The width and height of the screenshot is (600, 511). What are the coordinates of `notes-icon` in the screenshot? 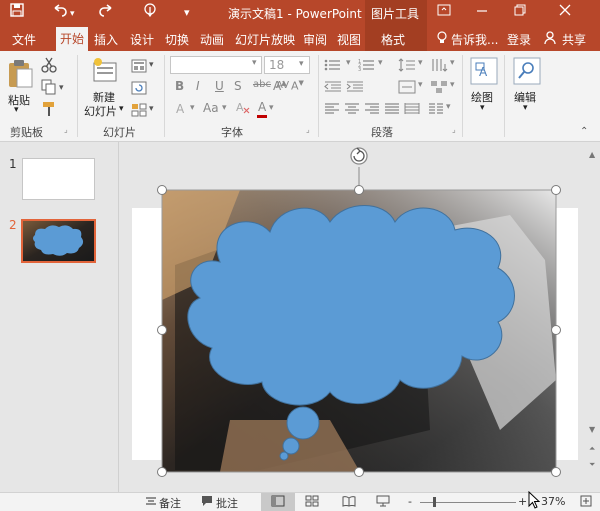 It's located at (151, 502).